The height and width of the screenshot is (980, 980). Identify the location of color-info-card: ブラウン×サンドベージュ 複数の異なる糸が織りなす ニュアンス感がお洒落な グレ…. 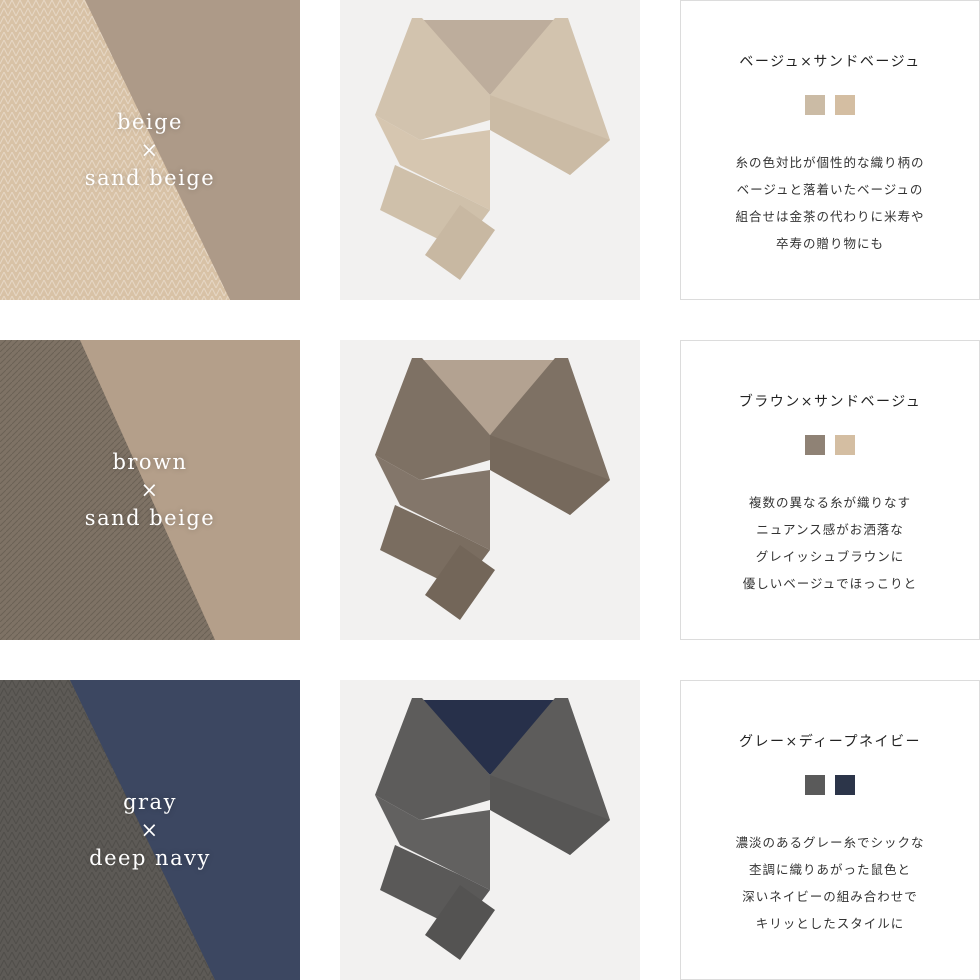
(830, 490).